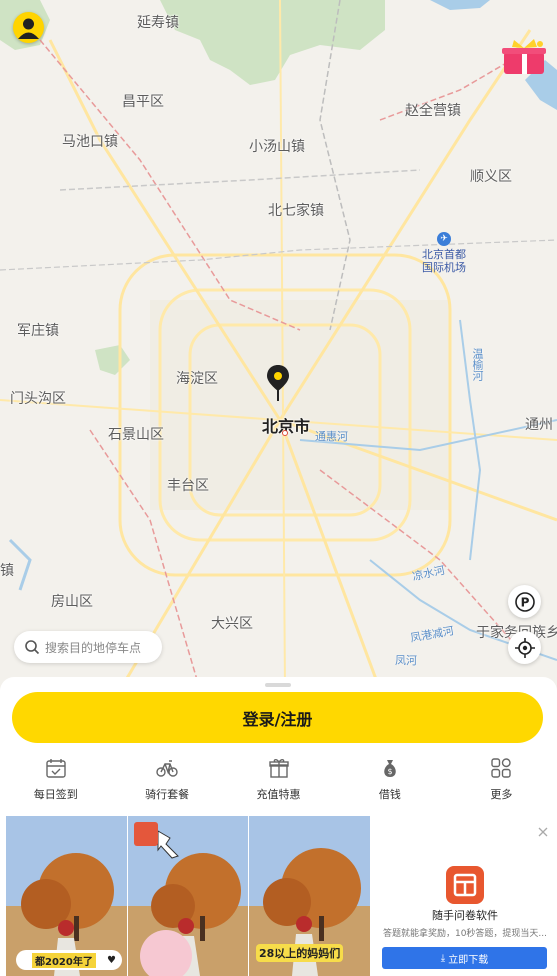  What do you see at coordinates (93, 647) in the screenshot?
I see `search-placeholder: 搜索目的地停车点` at bounding box center [93, 647].